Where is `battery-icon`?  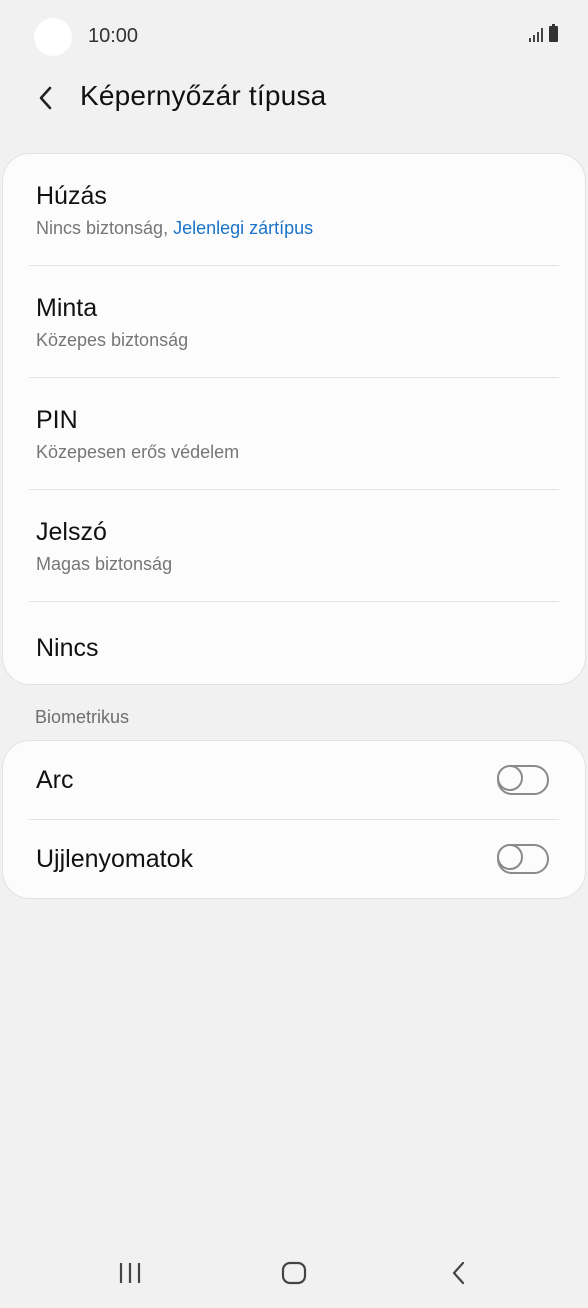 battery-icon is located at coordinates (553, 33).